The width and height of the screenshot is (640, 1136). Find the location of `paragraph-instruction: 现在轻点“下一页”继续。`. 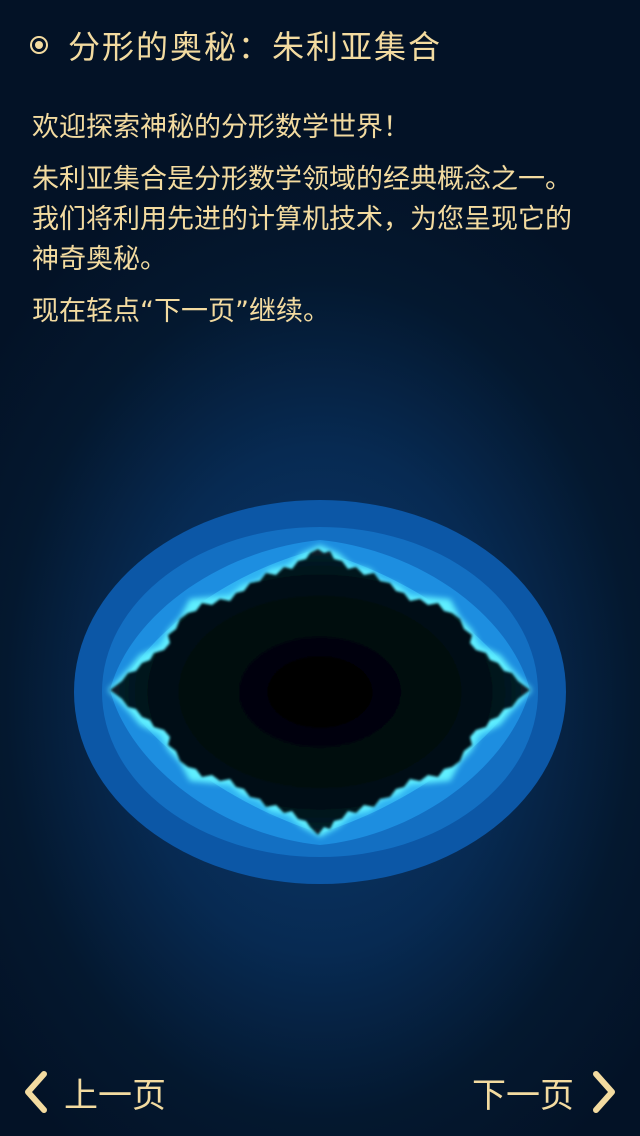

paragraph-instruction: 现在轻点“下一页”继续。 is located at coordinates (181, 311).